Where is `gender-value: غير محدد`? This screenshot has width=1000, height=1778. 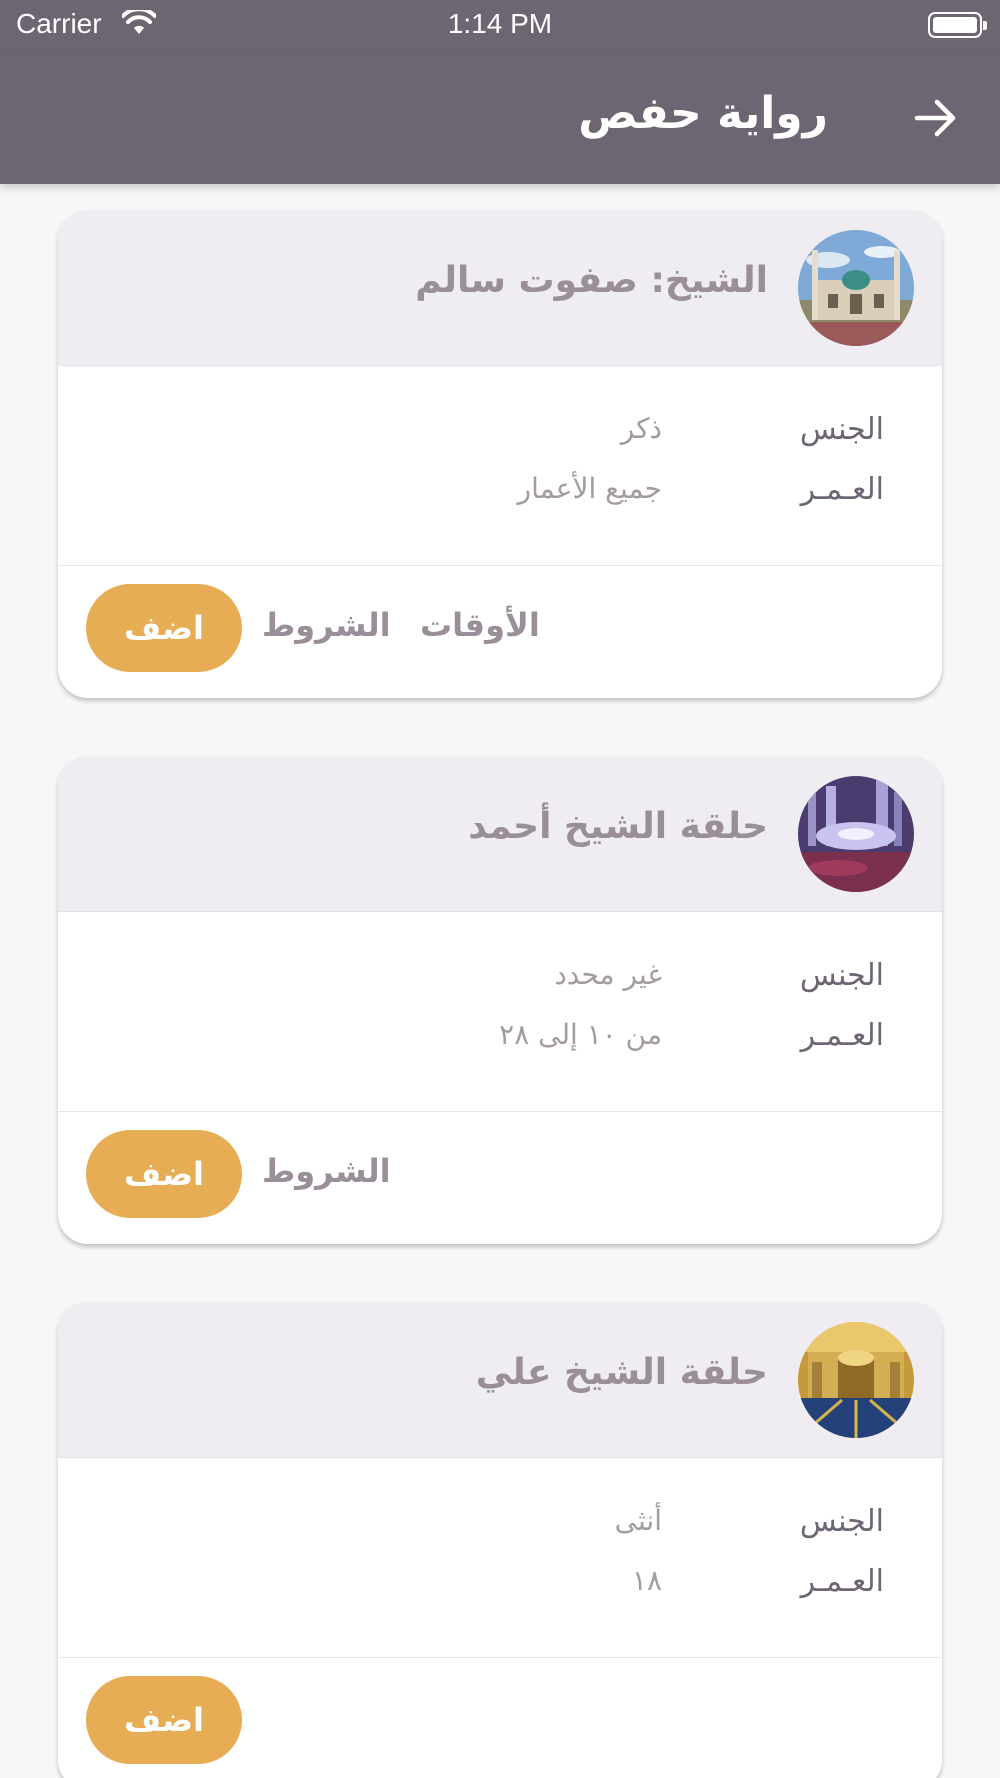 gender-value: غير محدد is located at coordinates (608, 974).